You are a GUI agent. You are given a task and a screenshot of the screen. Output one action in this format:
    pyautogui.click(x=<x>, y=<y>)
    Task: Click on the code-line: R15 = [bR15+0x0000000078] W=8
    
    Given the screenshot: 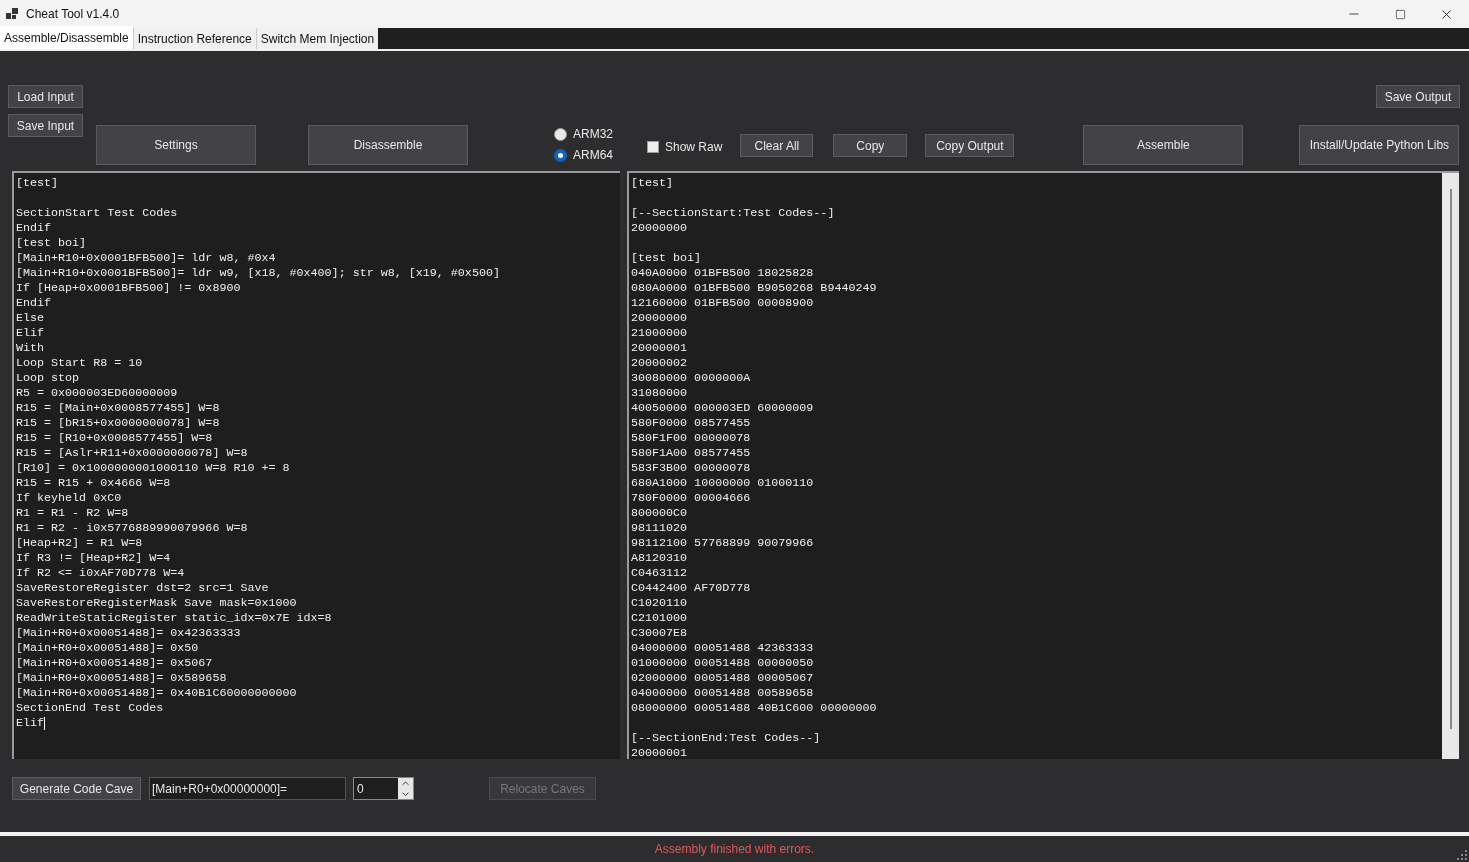 What is the action you would take?
    pyautogui.click(x=118, y=423)
    